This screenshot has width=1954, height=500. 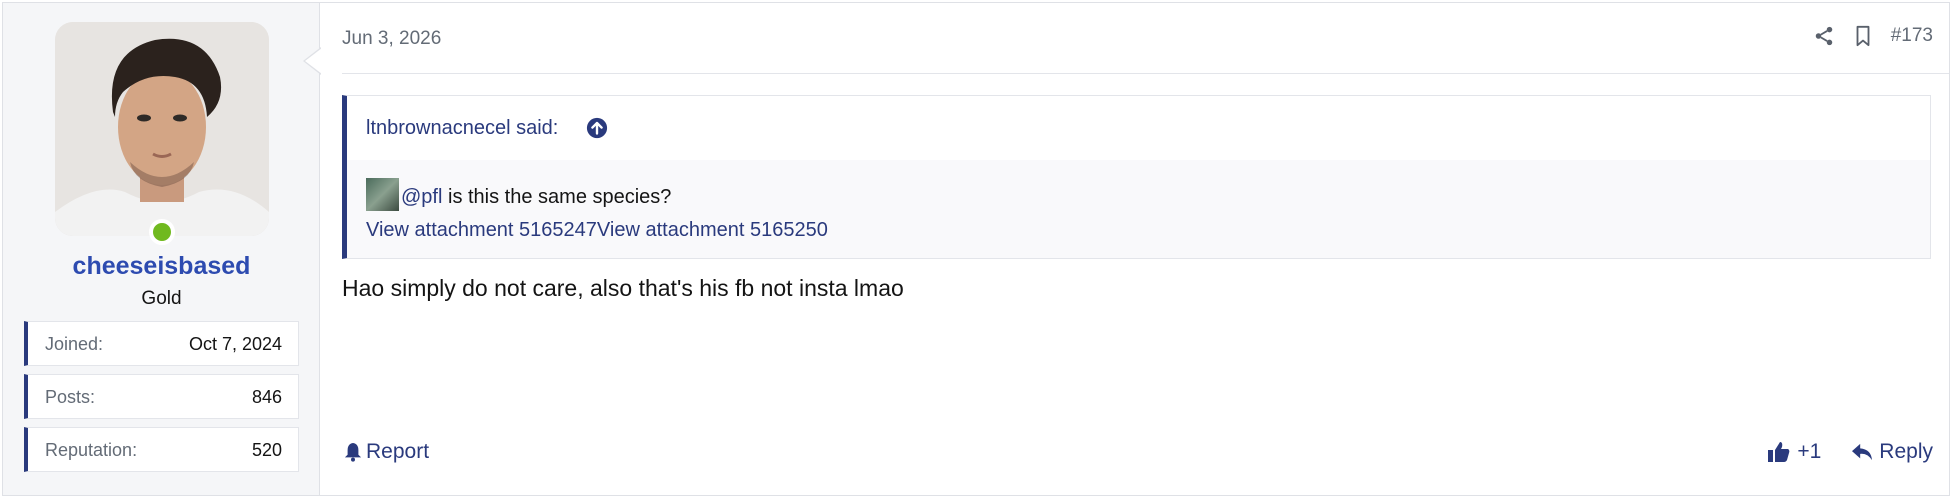 What do you see at coordinates (91, 450) in the screenshot?
I see `stat-label: Reputation:` at bounding box center [91, 450].